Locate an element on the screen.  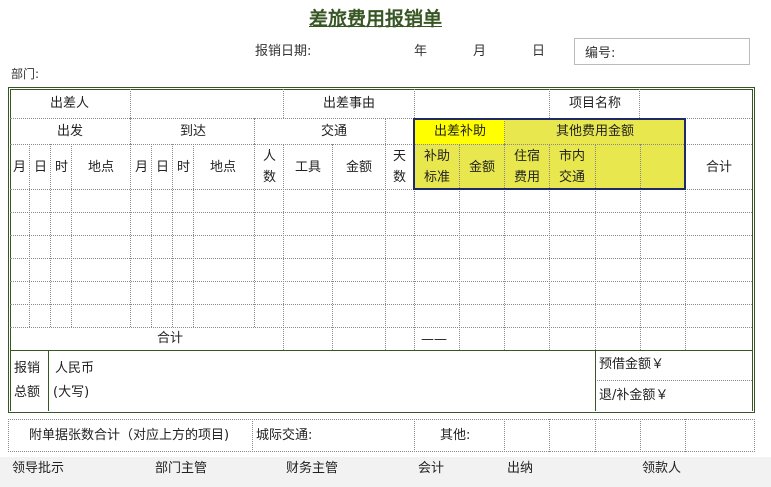
city-transport-col-2: 交通 is located at coordinates (572, 177).